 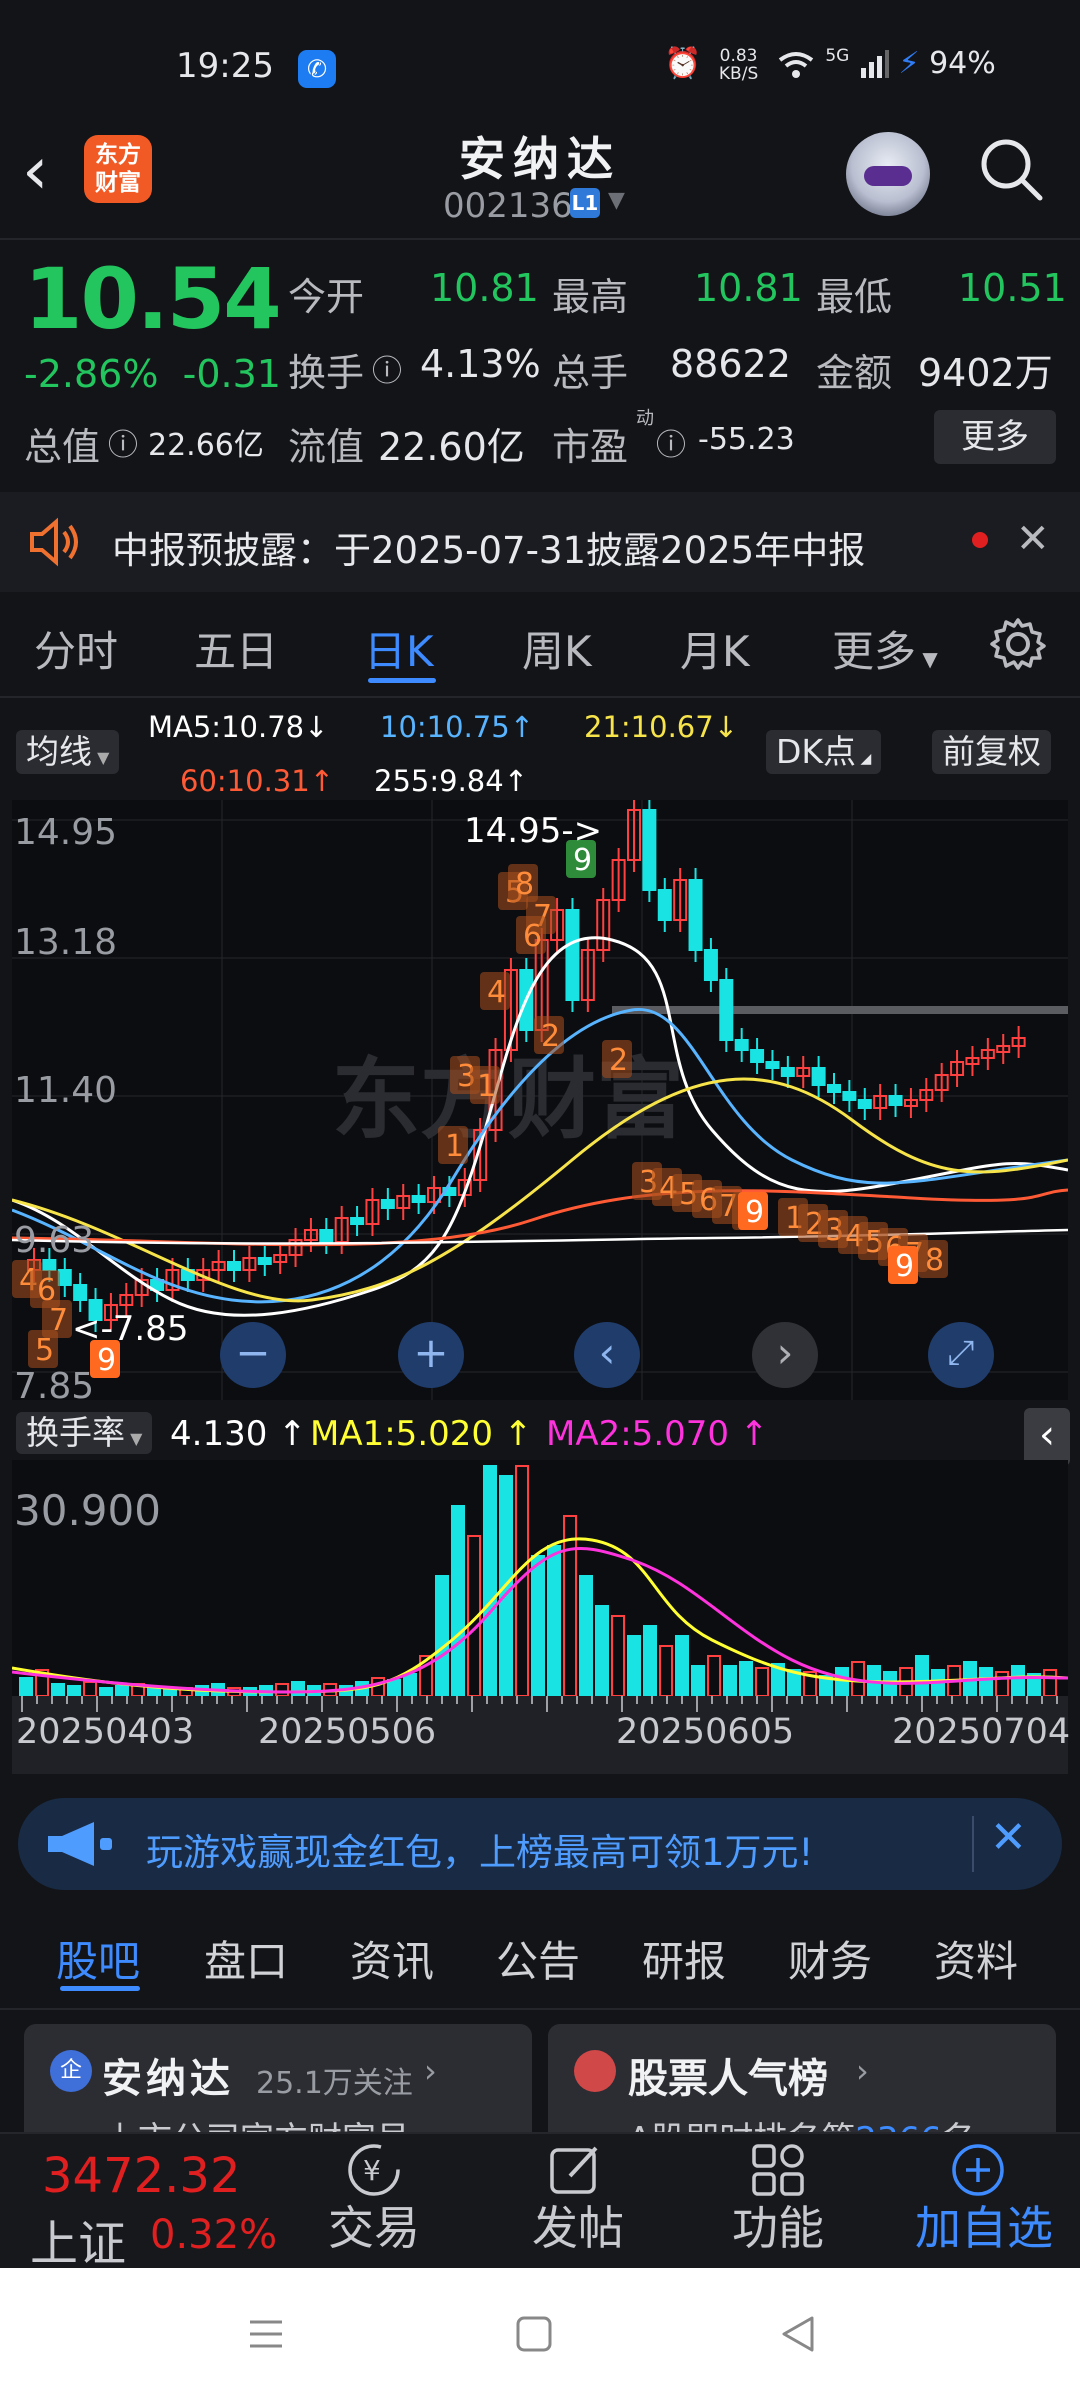 I want to click on add-circle-icon, so click(x=978, y=2170).